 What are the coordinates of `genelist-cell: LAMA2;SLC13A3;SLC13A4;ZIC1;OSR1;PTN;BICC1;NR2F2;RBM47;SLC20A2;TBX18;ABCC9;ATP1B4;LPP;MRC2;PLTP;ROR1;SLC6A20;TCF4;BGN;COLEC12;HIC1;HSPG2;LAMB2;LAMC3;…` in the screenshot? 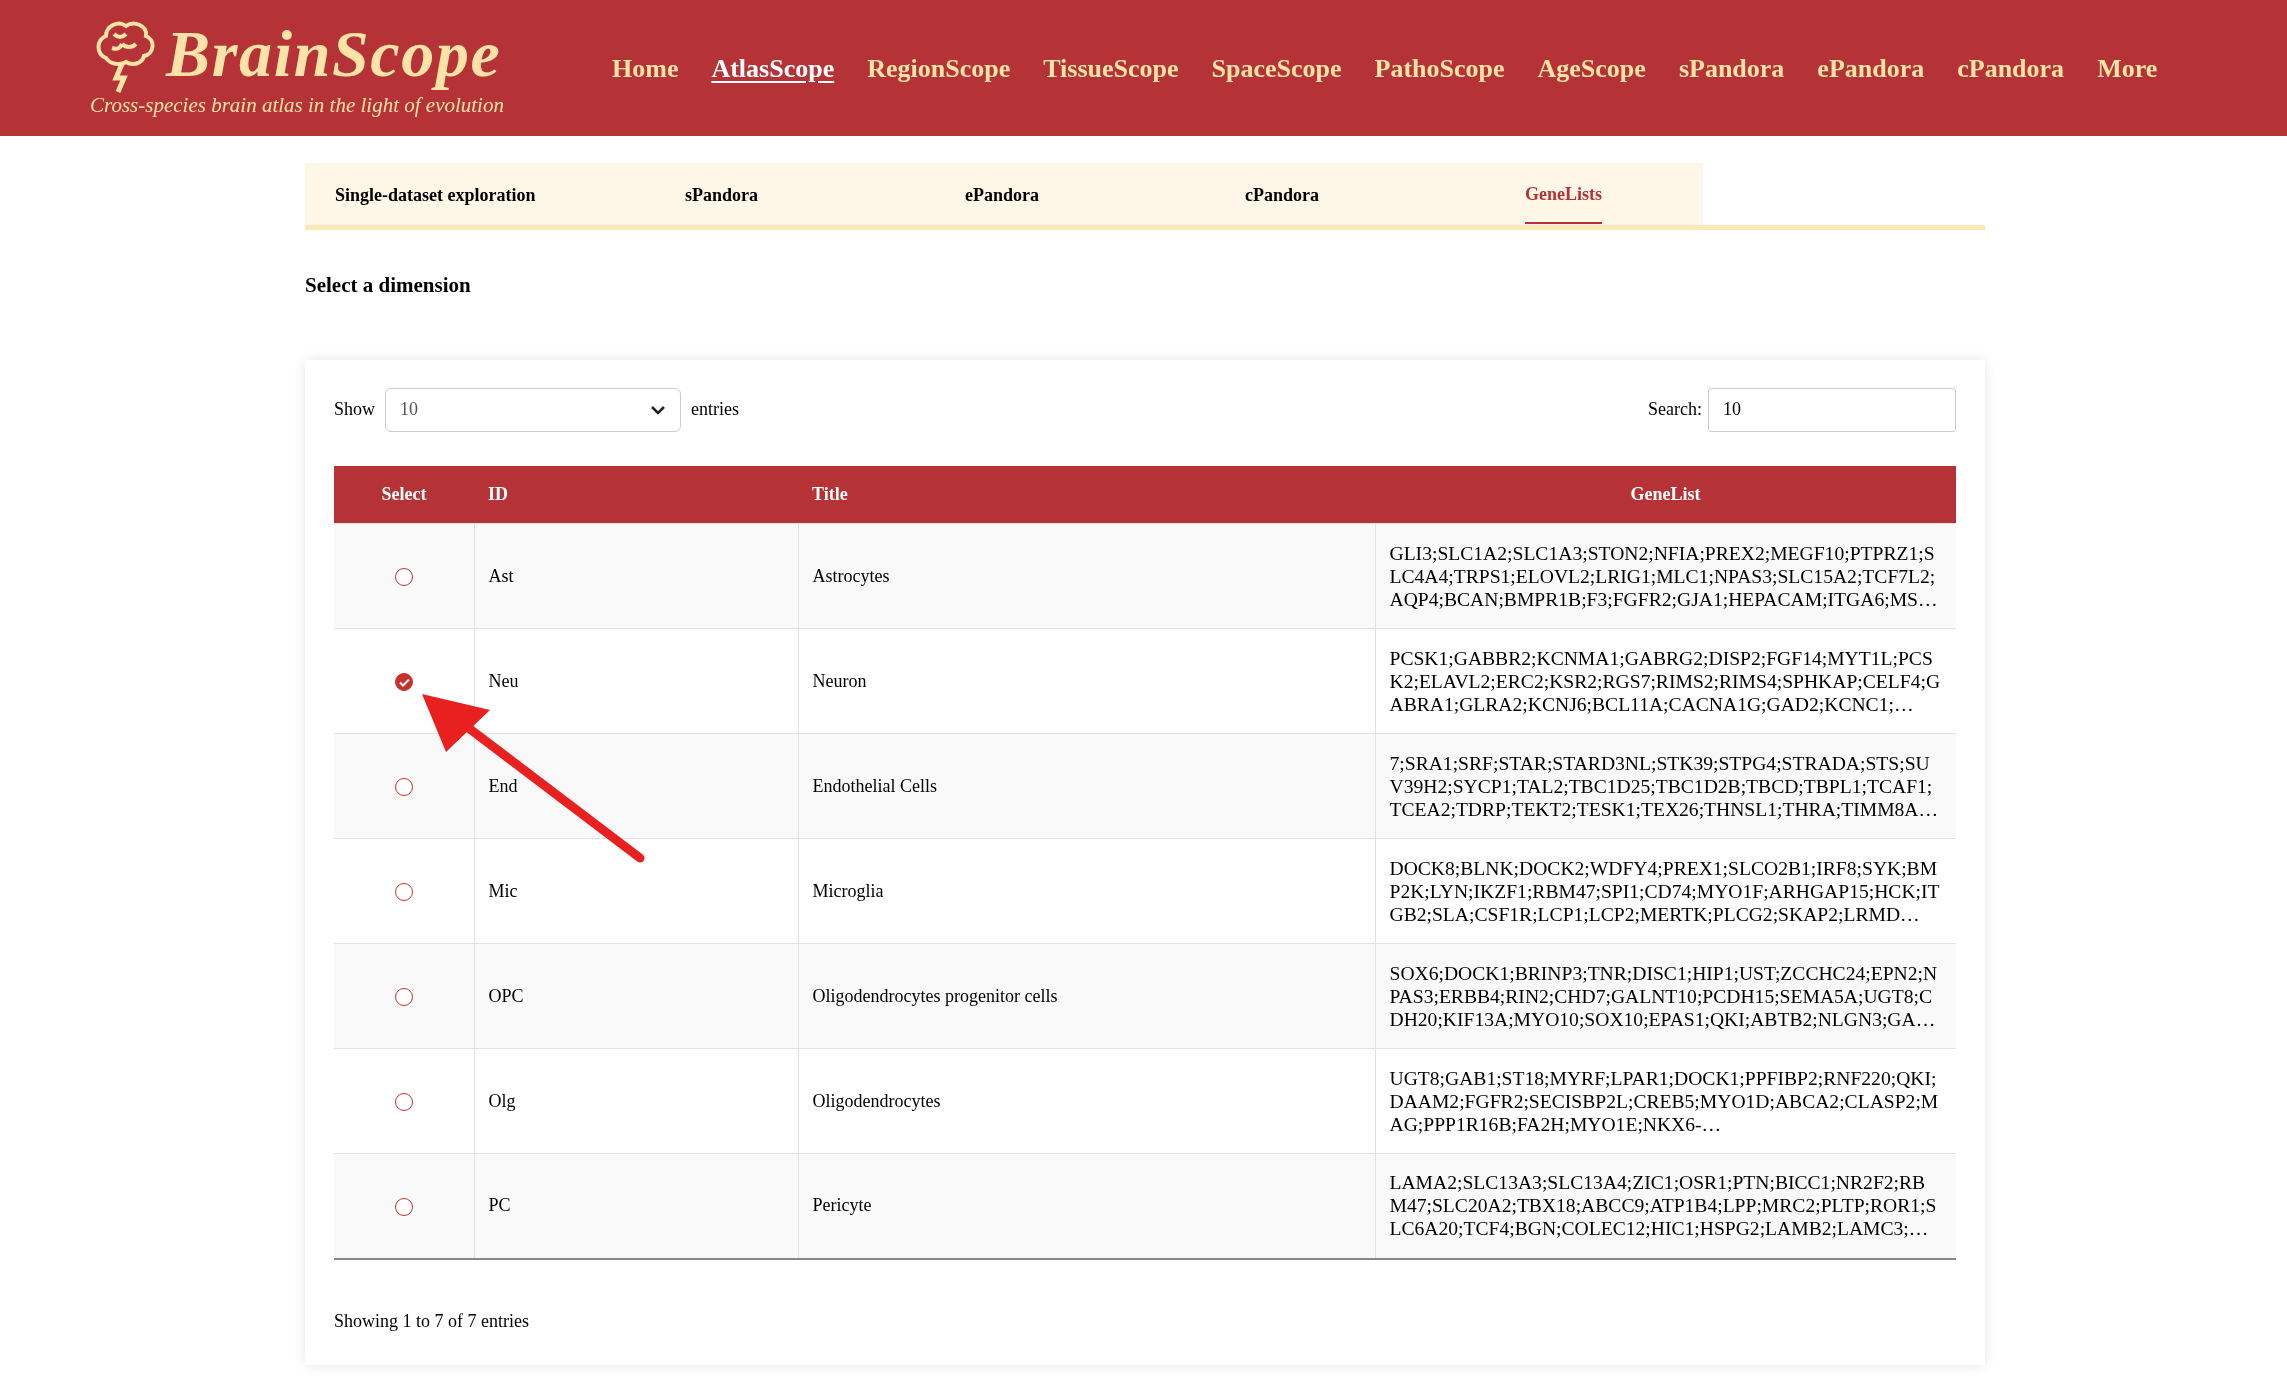 It's located at (1665, 1206).